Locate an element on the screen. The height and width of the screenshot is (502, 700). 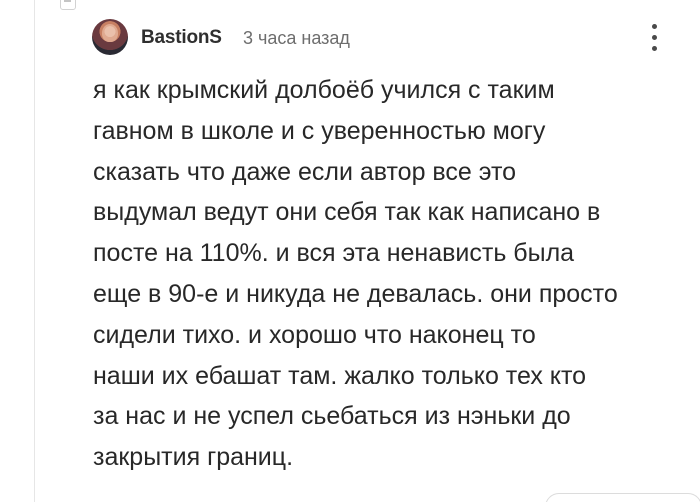
more-options-button is located at coordinates (655, 39).